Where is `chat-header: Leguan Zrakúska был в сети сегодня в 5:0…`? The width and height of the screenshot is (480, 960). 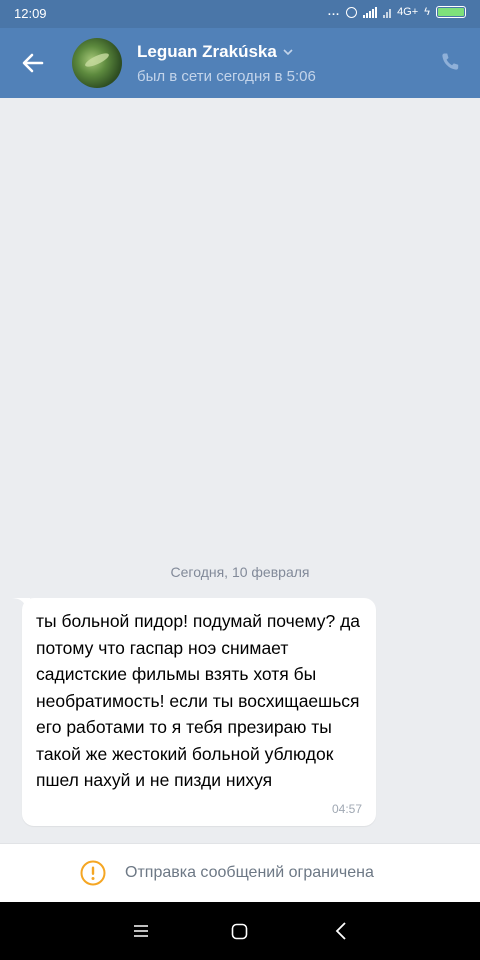
chat-header: Leguan Zrakúska был в сети сегодня в 5:0… is located at coordinates (240, 63).